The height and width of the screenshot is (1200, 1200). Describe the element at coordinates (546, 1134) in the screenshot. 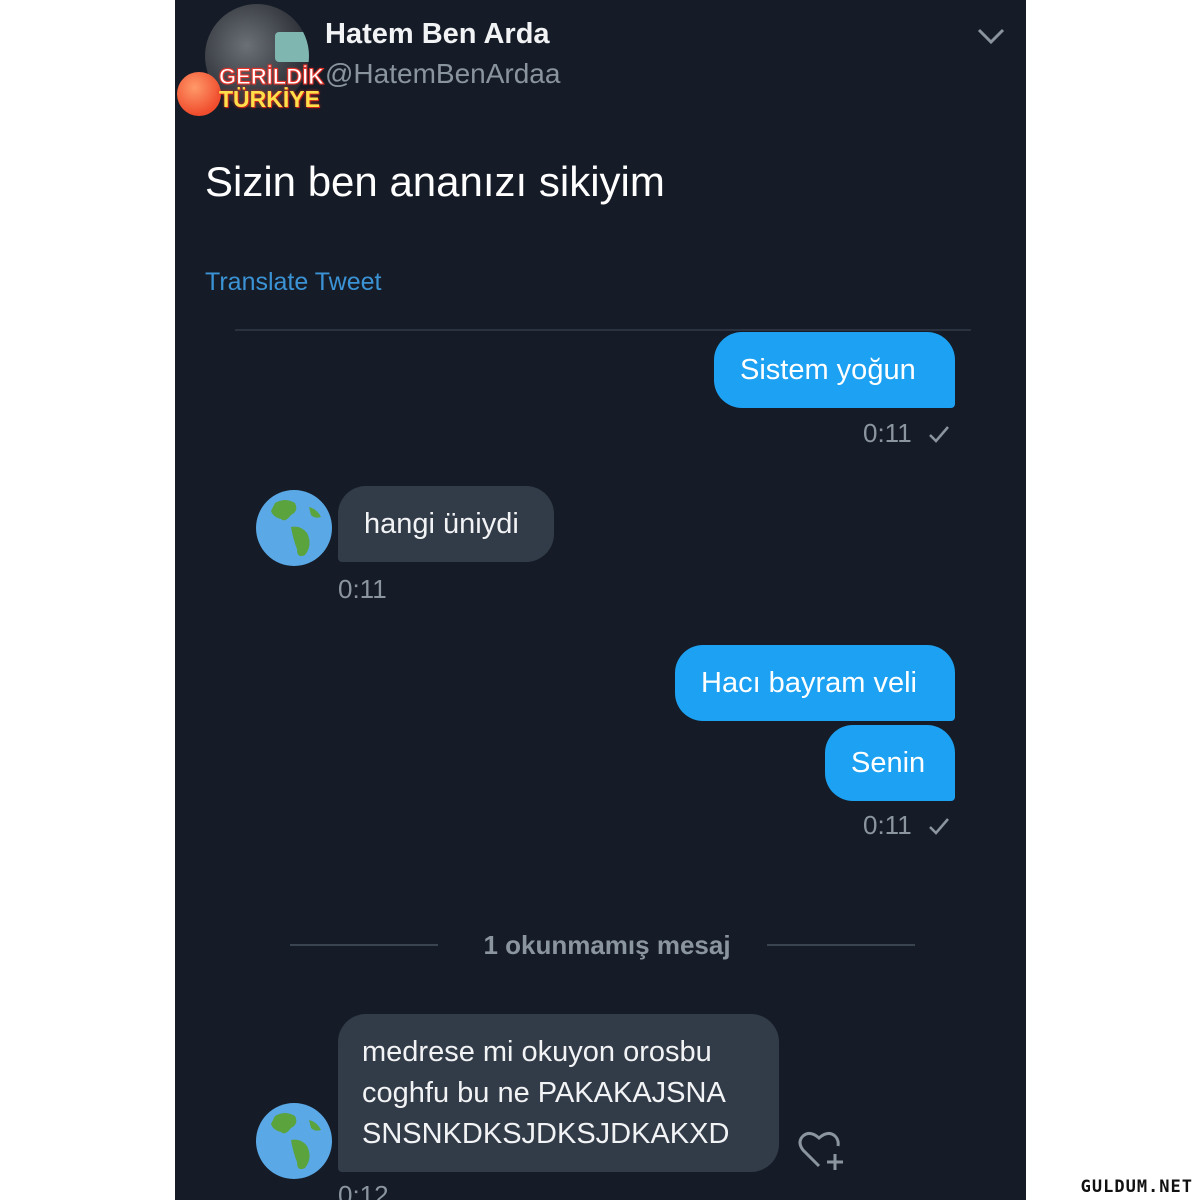

I see `message-text-line: SNSNKDKSJDKSJDKAKXD` at that location.